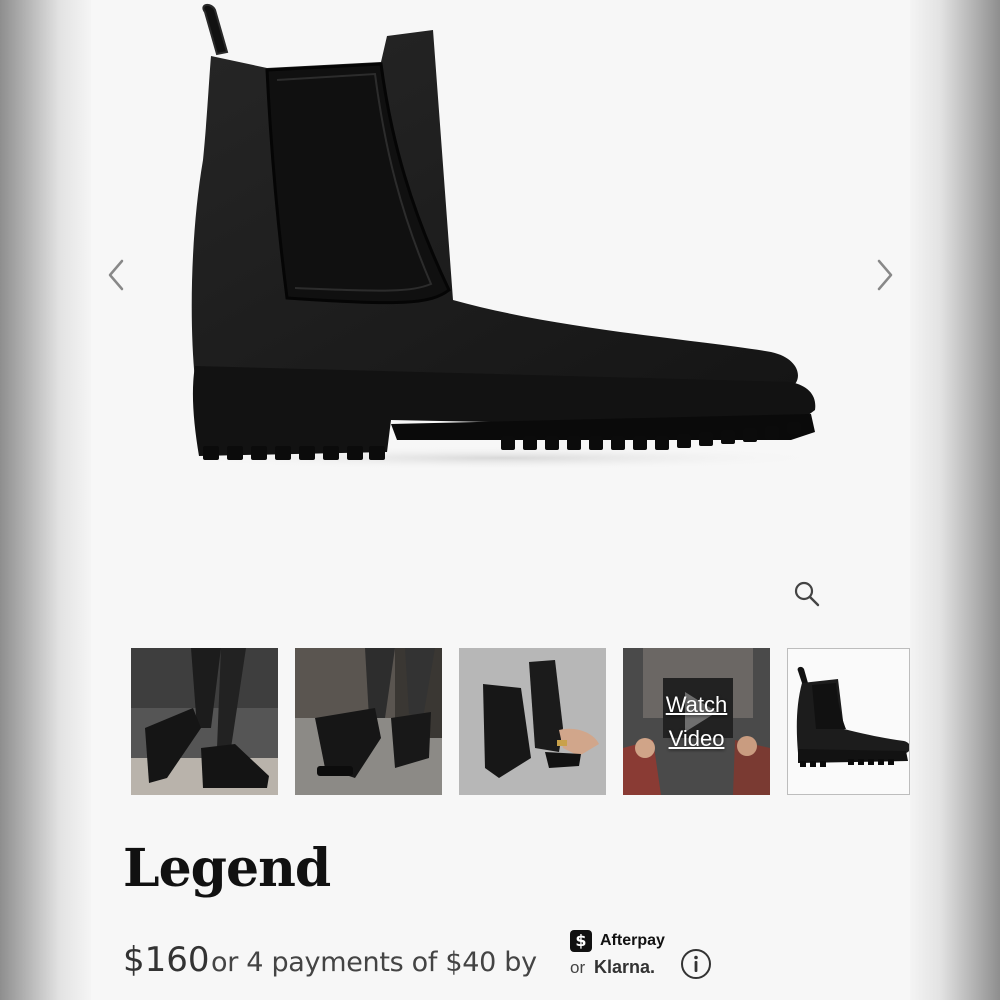  I want to click on watch-video-line2: Video, so click(696, 738).